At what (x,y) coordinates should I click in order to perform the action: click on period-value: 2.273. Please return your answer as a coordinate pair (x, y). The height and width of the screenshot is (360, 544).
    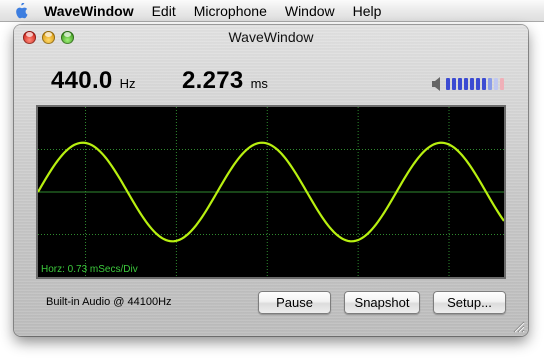
    Looking at the image, I should click on (213, 80).